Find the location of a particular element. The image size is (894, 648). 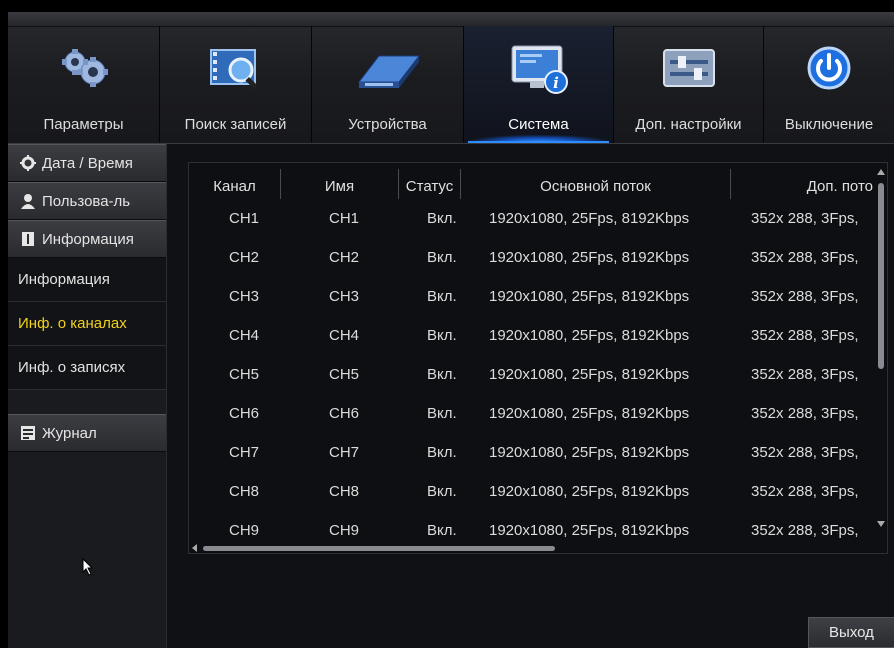

top-strip is located at coordinates (451, 19).